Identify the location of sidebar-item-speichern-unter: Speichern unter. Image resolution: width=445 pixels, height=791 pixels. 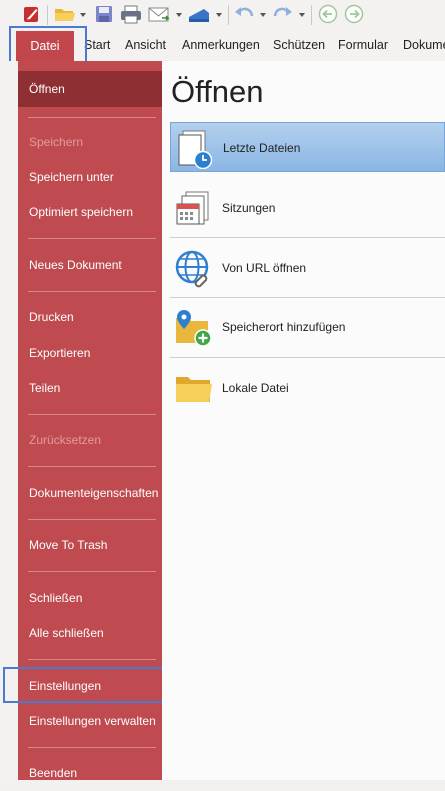
(90, 177).